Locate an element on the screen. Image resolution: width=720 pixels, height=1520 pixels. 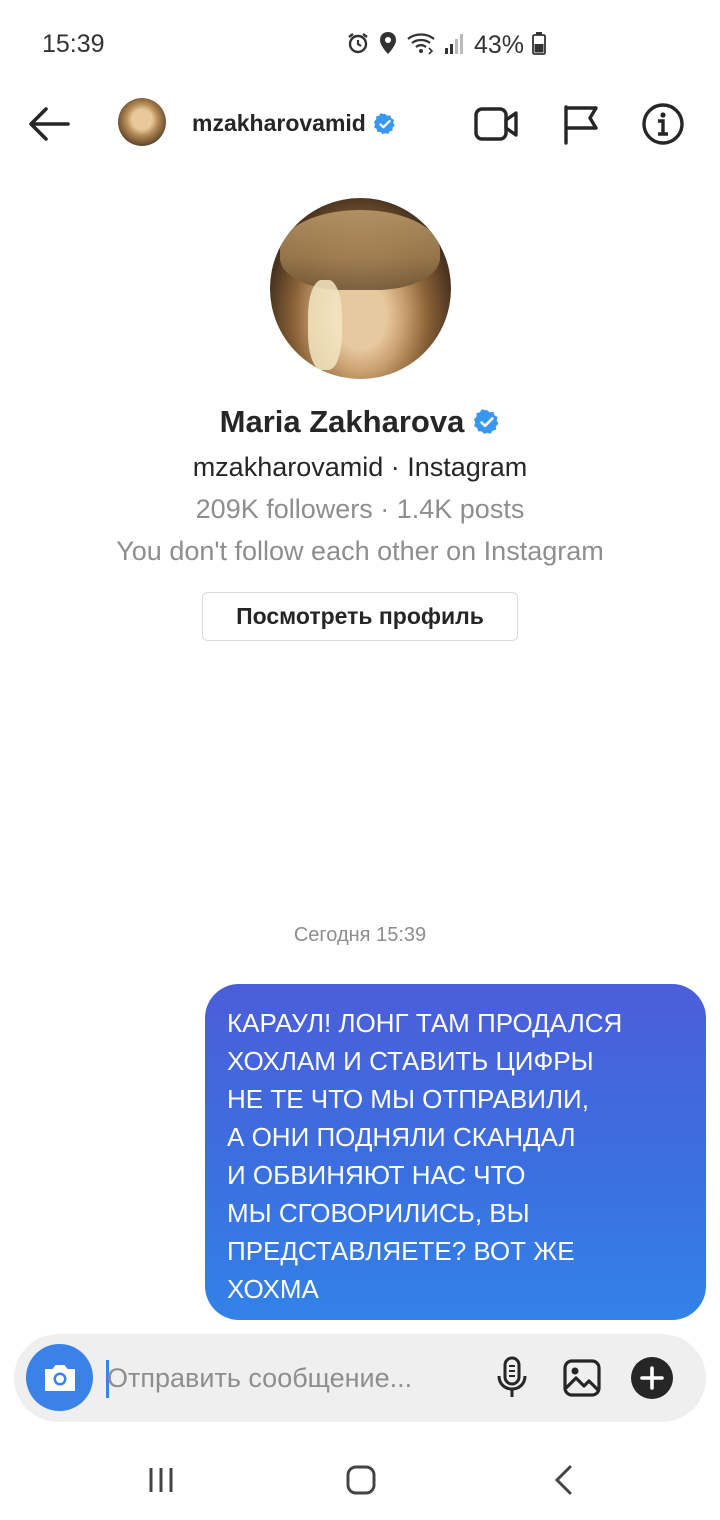
flag-icon is located at coordinates (581, 125).